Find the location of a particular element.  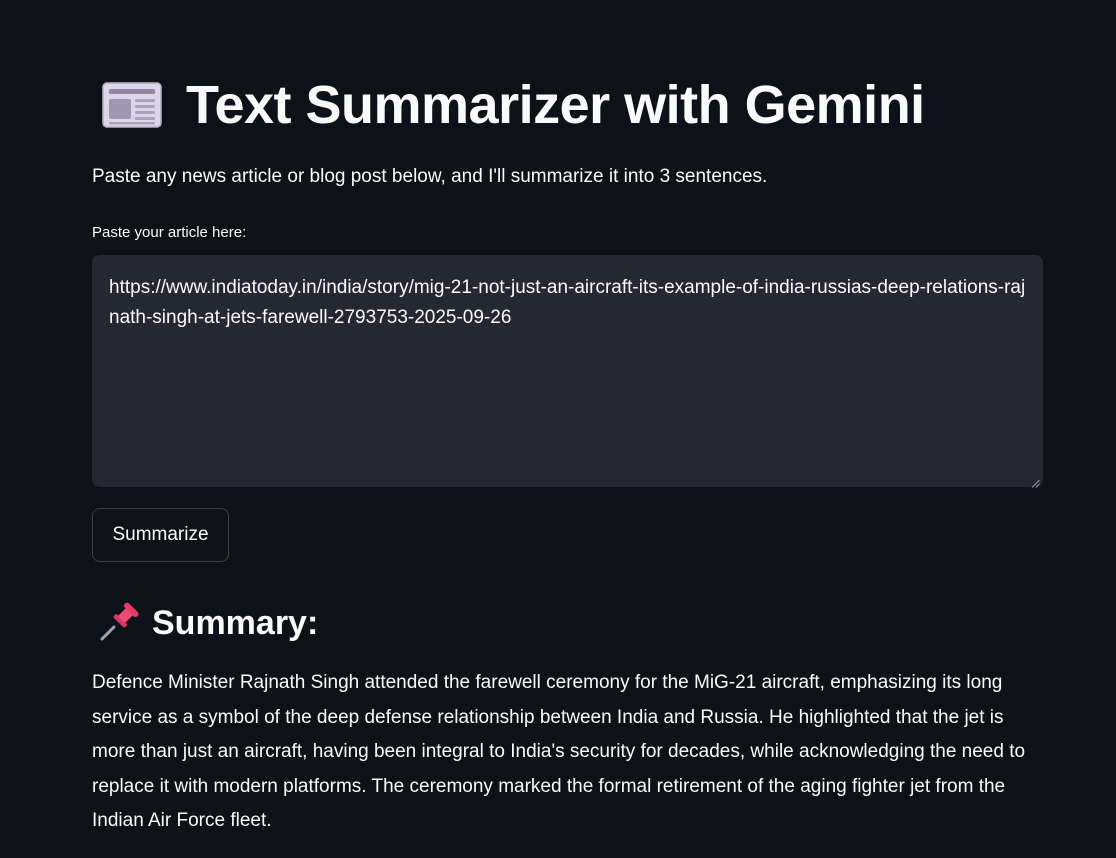

newspaper-icon is located at coordinates (132, 105).